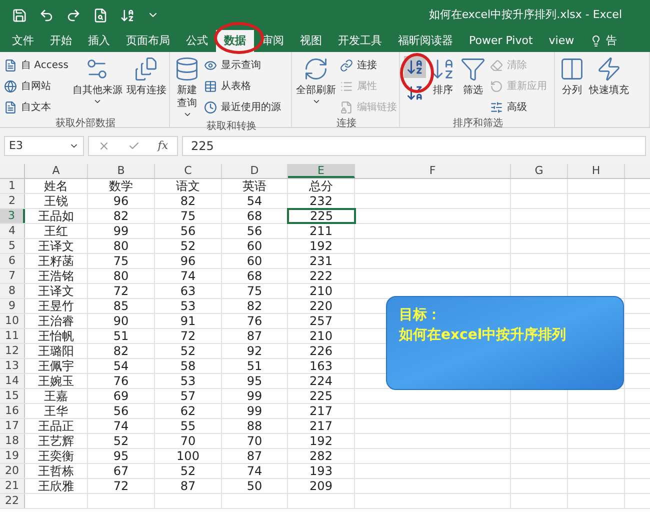  What do you see at coordinates (56, 486) in the screenshot?
I see `table-cell: 王欣雅` at bounding box center [56, 486].